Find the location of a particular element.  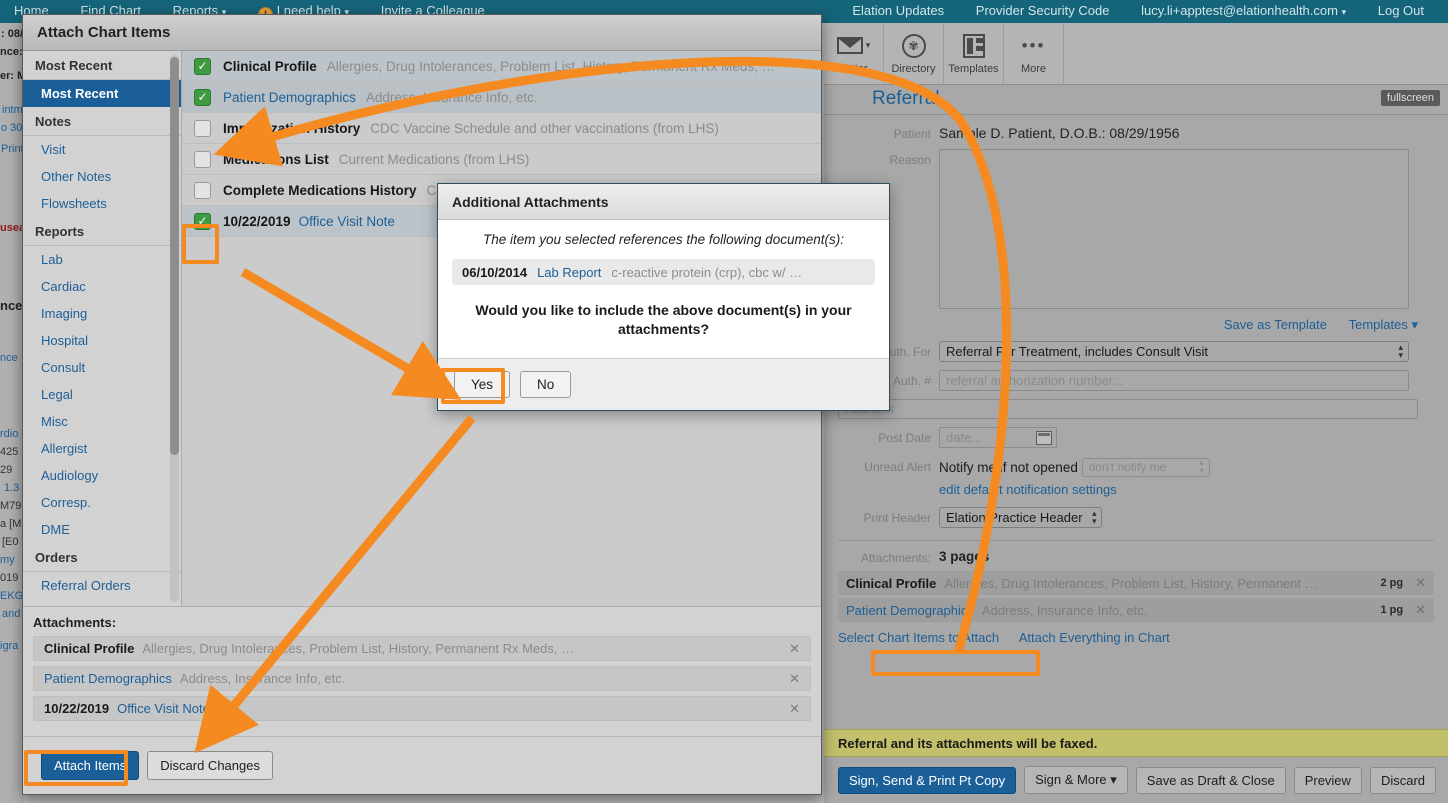

toolbar-templates: Templates is located at coordinates (974, 53).